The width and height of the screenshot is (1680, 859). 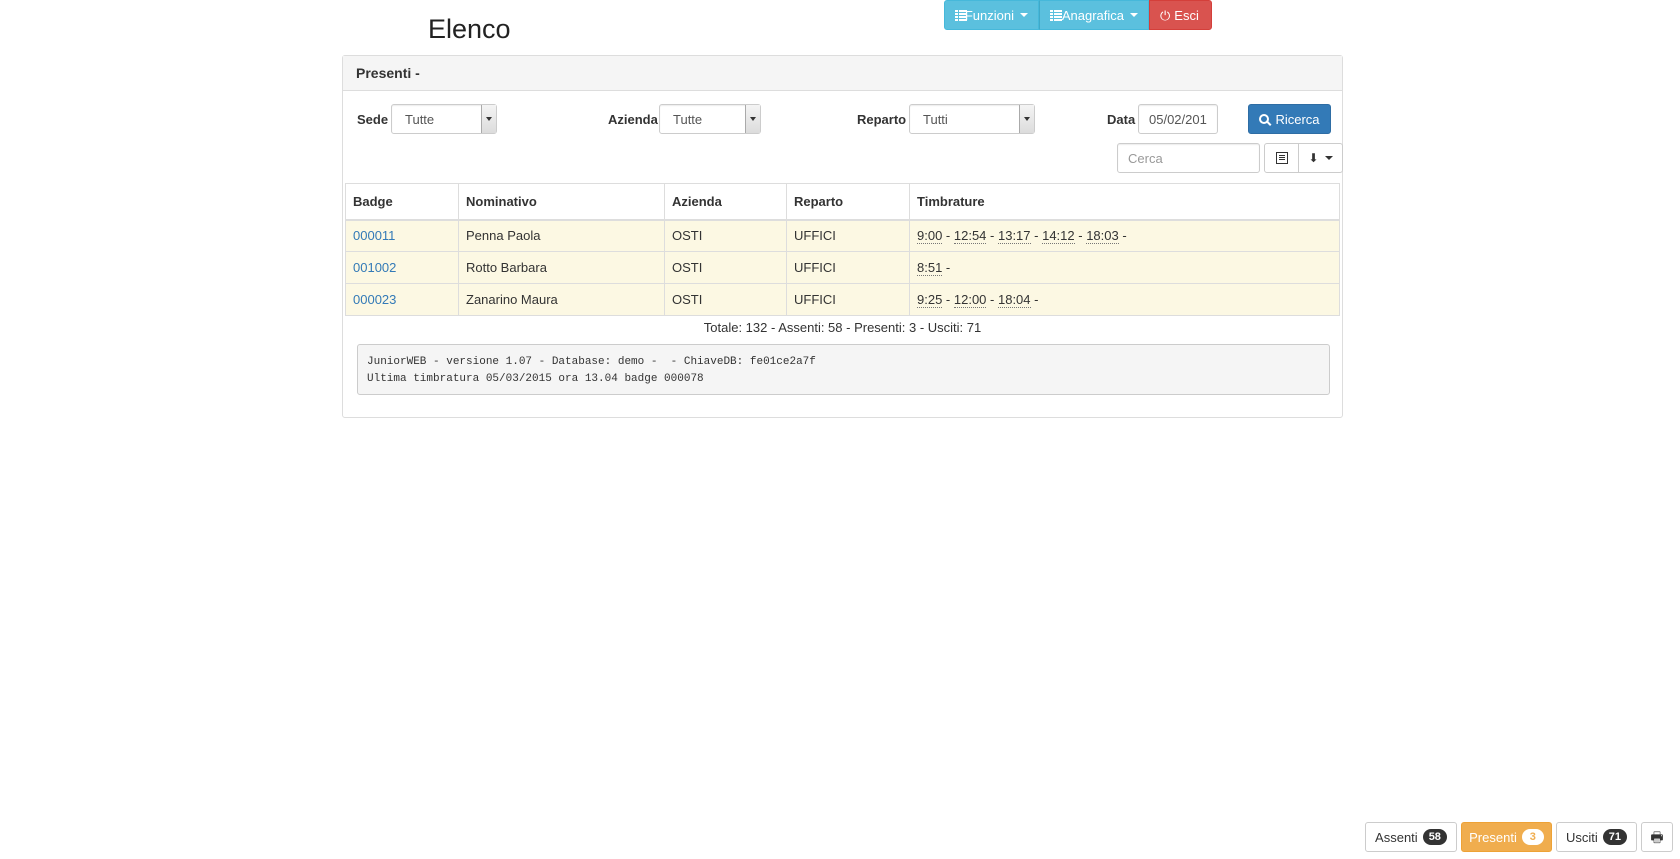 What do you see at coordinates (561, 267) in the screenshot?
I see `nominativo-cell: Rotto Barbara` at bounding box center [561, 267].